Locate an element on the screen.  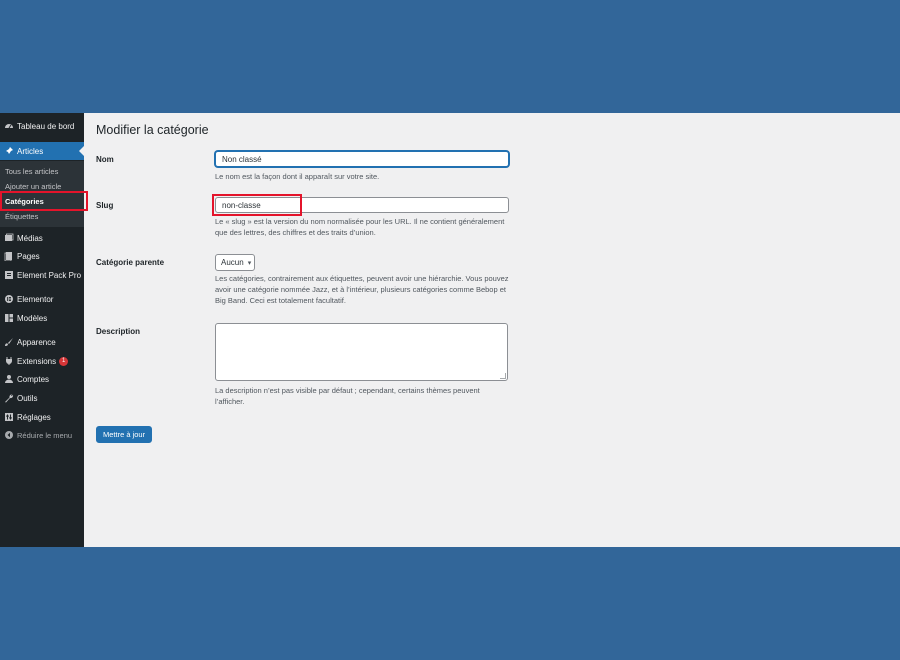
name-label: Nom is located at coordinates (105, 159).